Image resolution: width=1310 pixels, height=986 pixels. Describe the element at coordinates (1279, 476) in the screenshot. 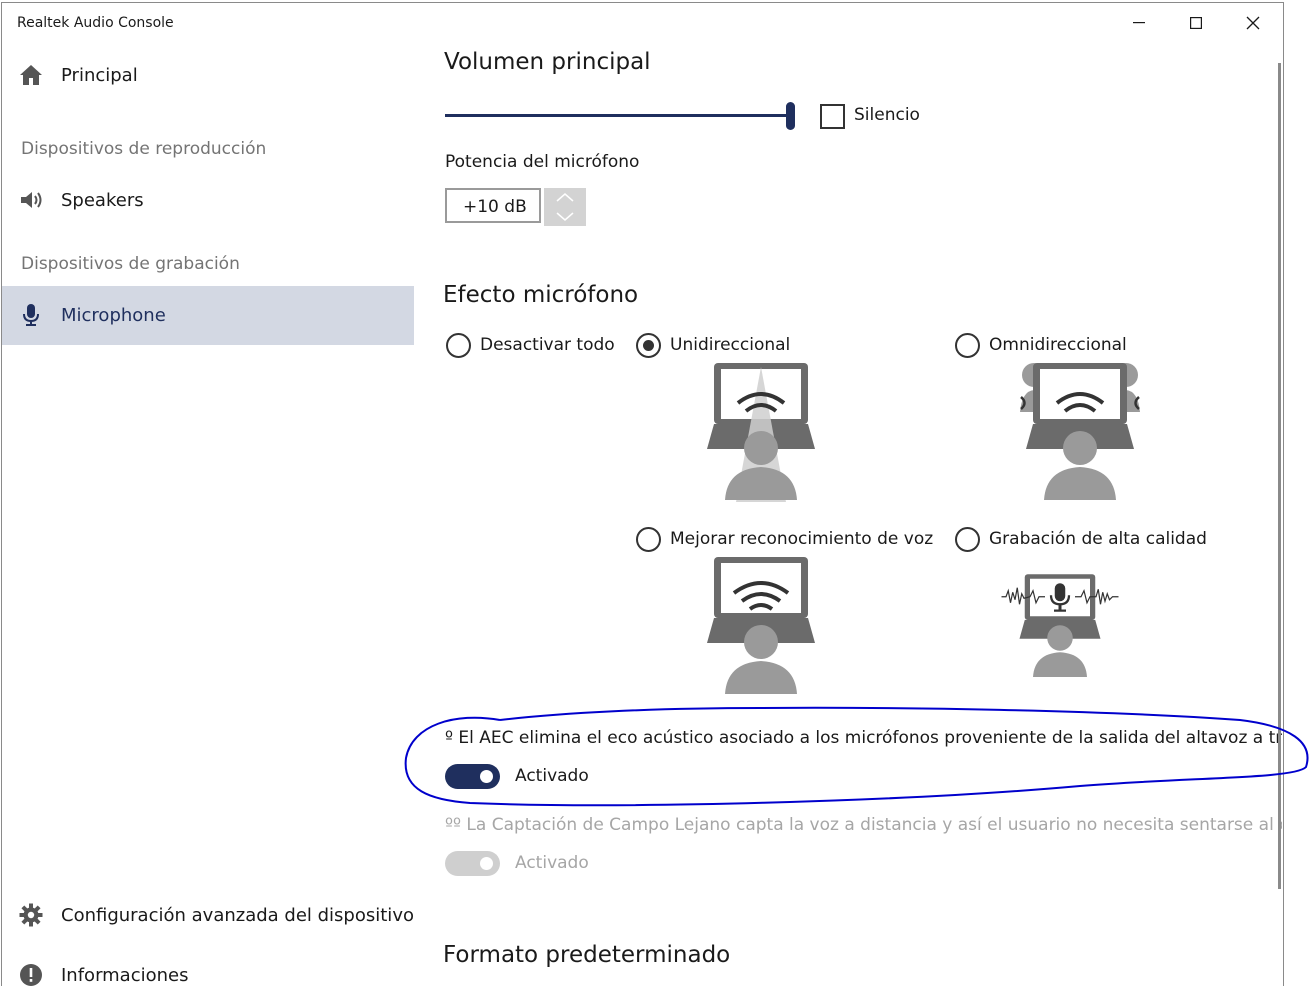

I see `vertical-scrollbar` at that location.